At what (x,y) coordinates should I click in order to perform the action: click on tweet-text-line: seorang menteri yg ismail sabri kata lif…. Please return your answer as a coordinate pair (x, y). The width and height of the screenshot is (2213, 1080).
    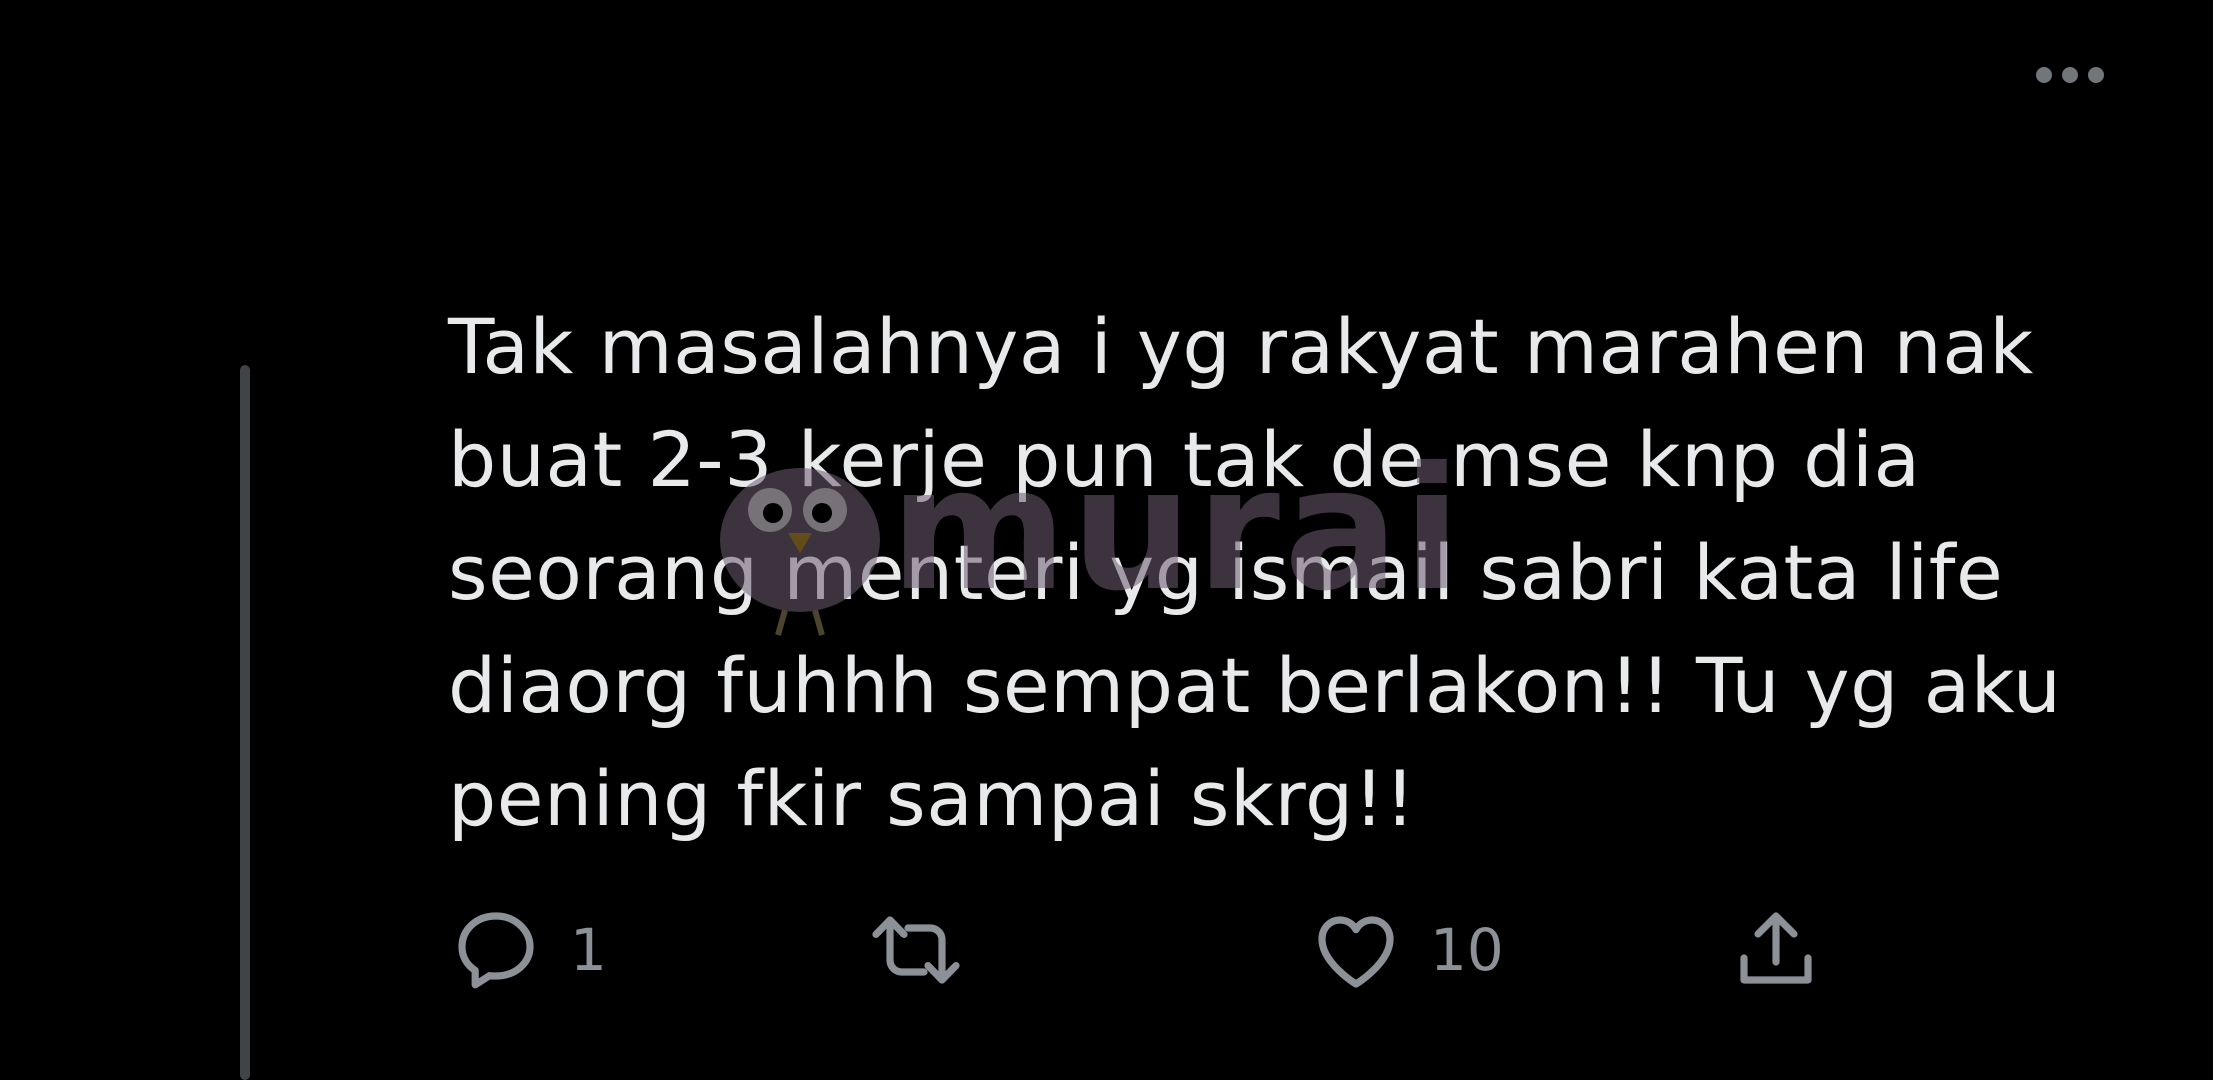
    Looking at the image, I should click on (1226, 572).